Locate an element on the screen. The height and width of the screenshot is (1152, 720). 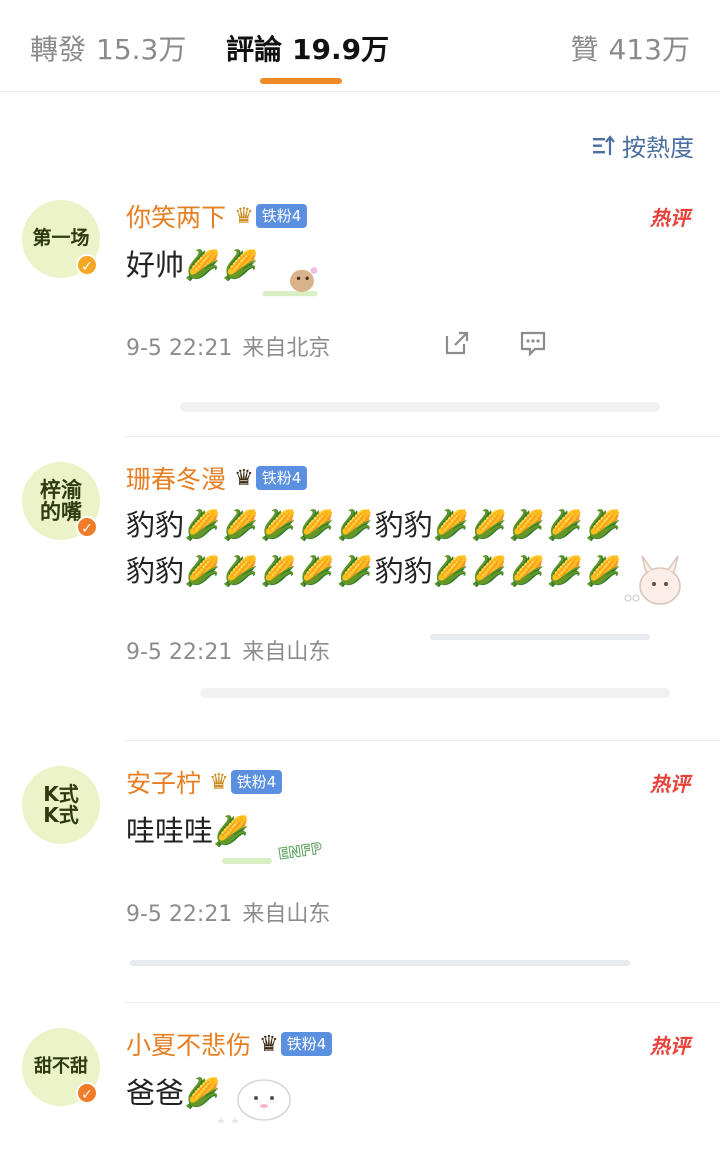
comment-item: 甜不甜 ✓ 小夏不悲伤 ♛ 铁粉4 热评 爸爸🌽 is located at coordinates (360, 1085).